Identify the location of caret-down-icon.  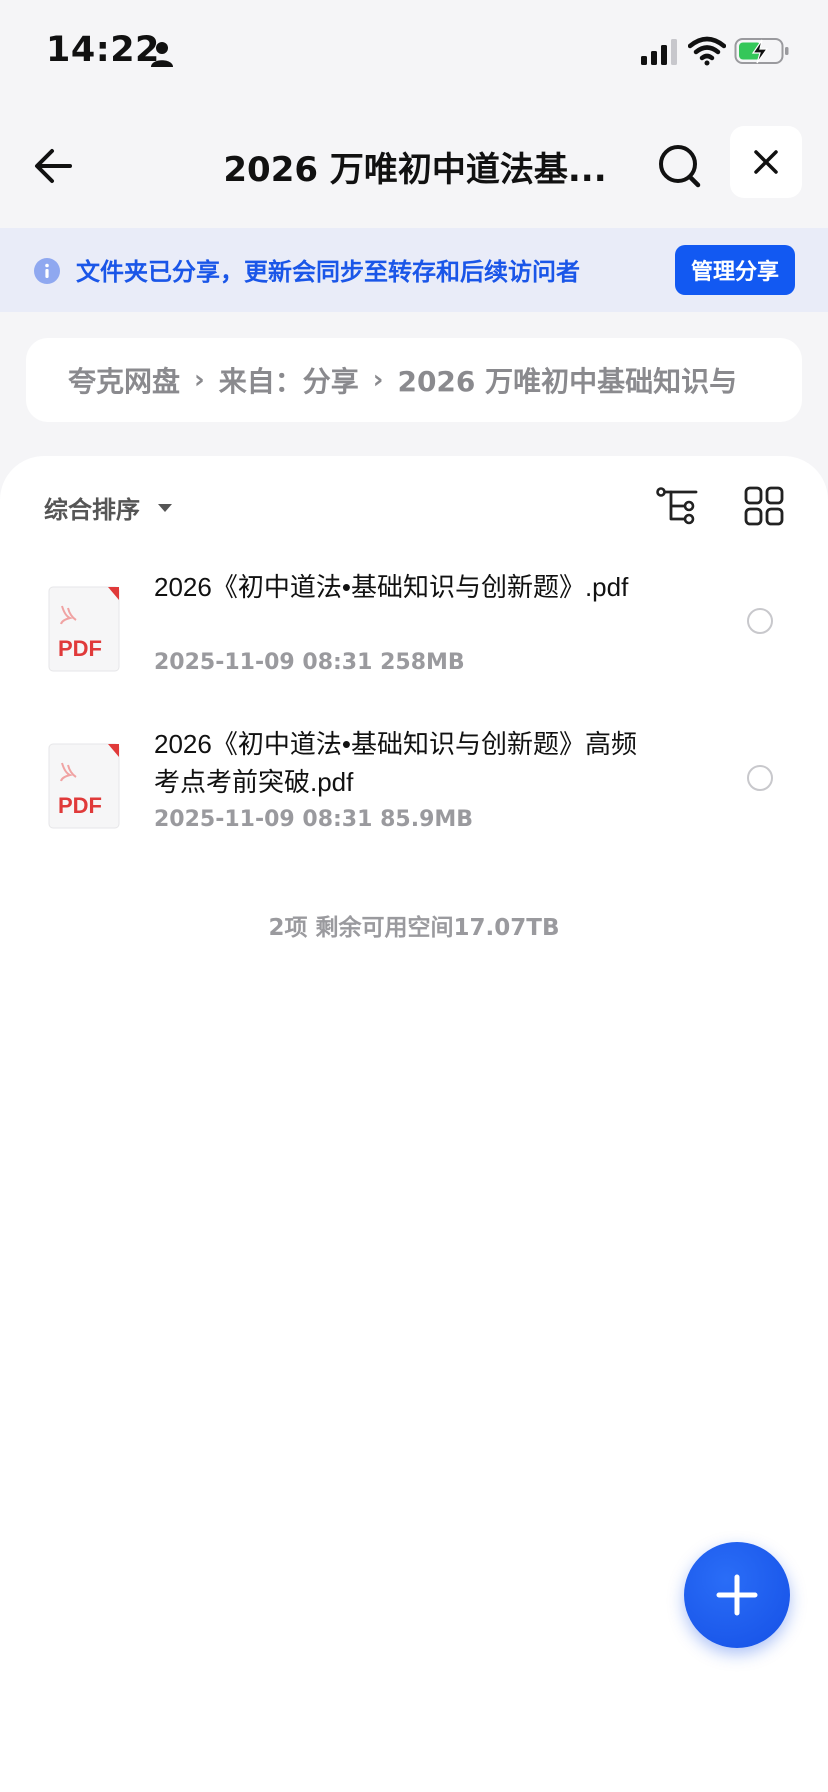
(165, 507).